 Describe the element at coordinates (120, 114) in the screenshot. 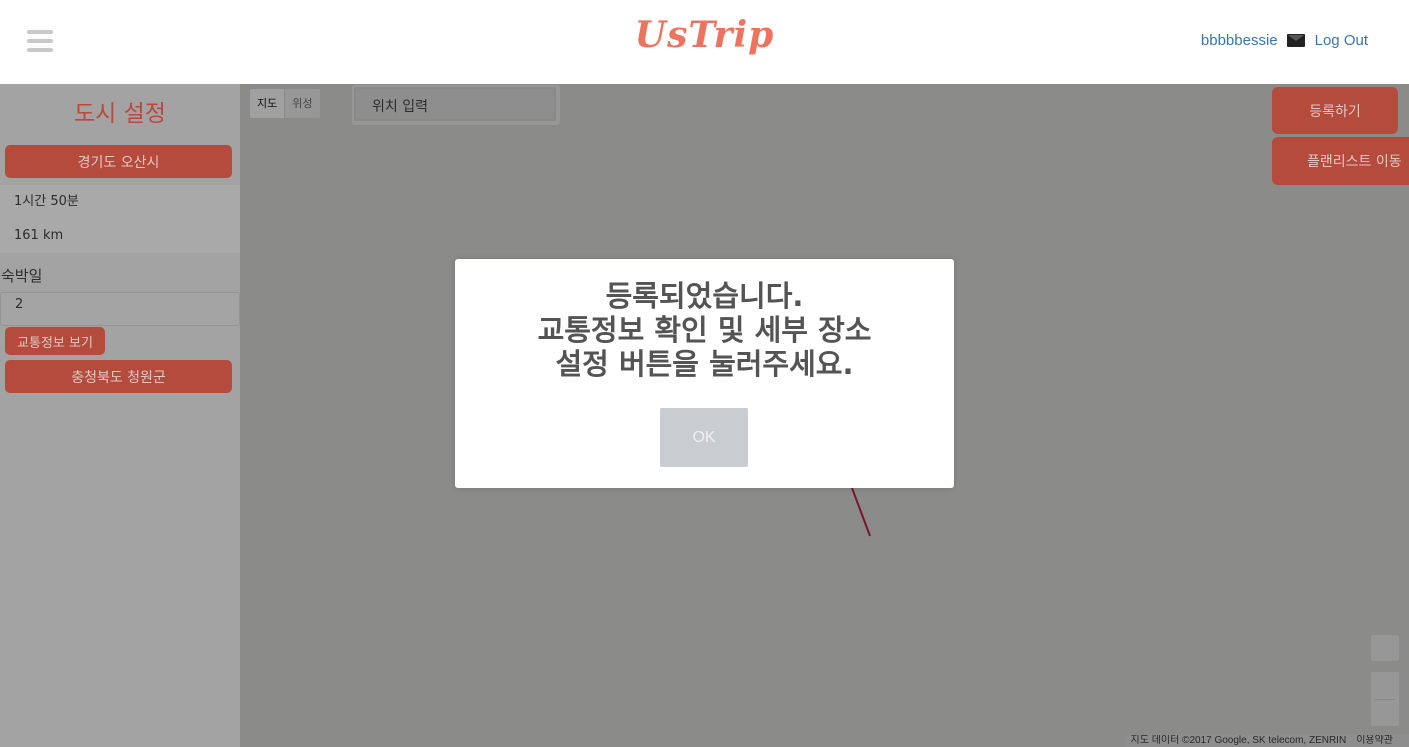

I see `sidebar-title: 도시 설정` at that location.